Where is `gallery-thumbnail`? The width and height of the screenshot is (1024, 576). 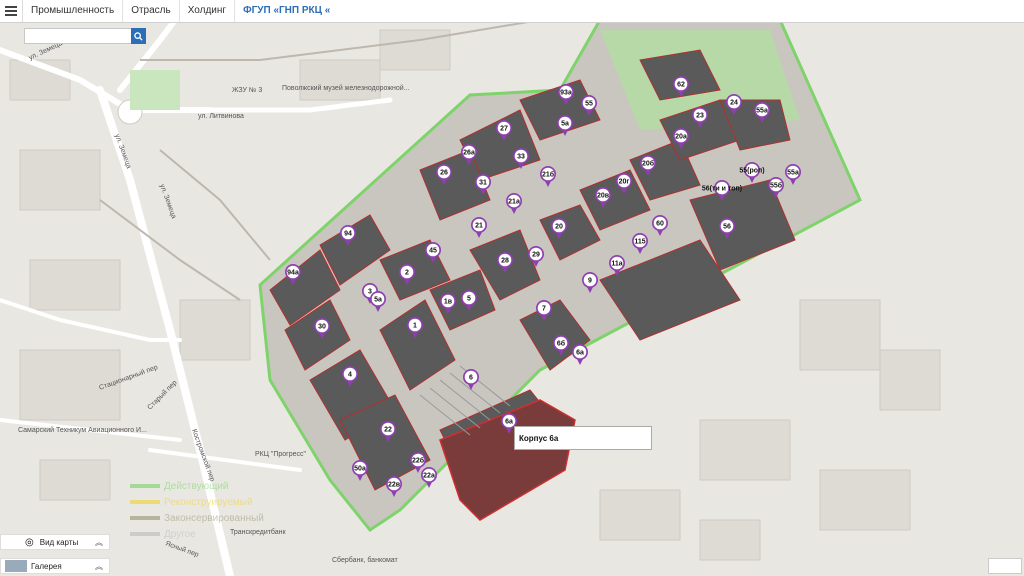 gallery-thumbnail is located at coordinates (16, 566).